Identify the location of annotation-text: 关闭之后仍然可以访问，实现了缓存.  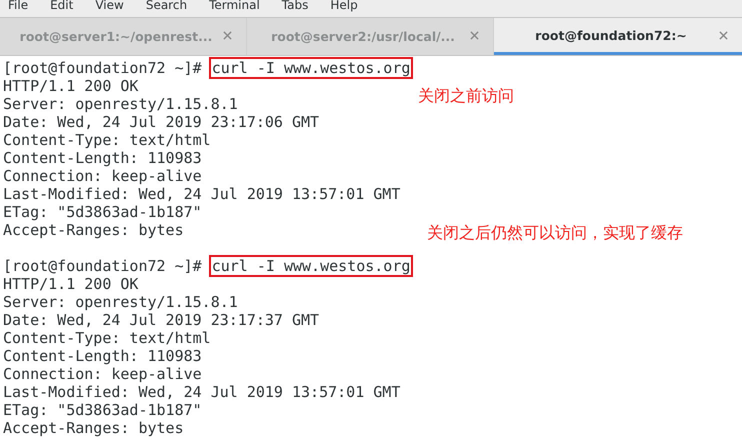
(555, 233).